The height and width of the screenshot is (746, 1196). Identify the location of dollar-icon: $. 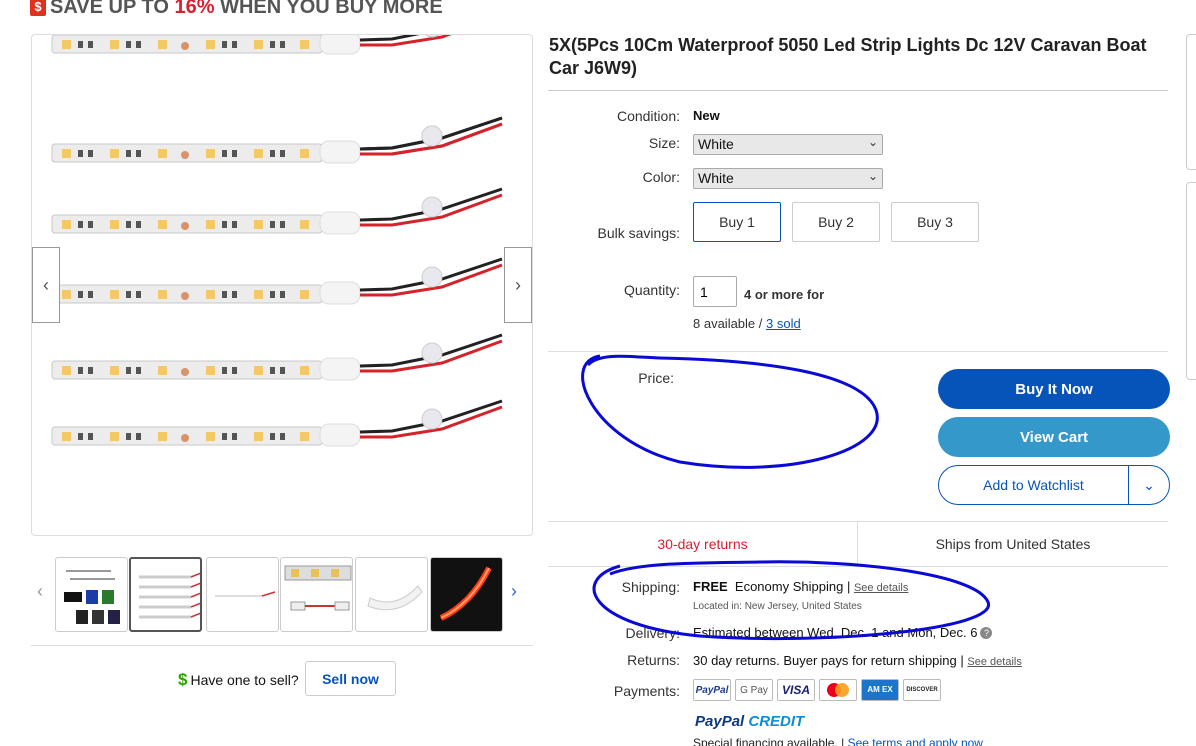
(183, 679).